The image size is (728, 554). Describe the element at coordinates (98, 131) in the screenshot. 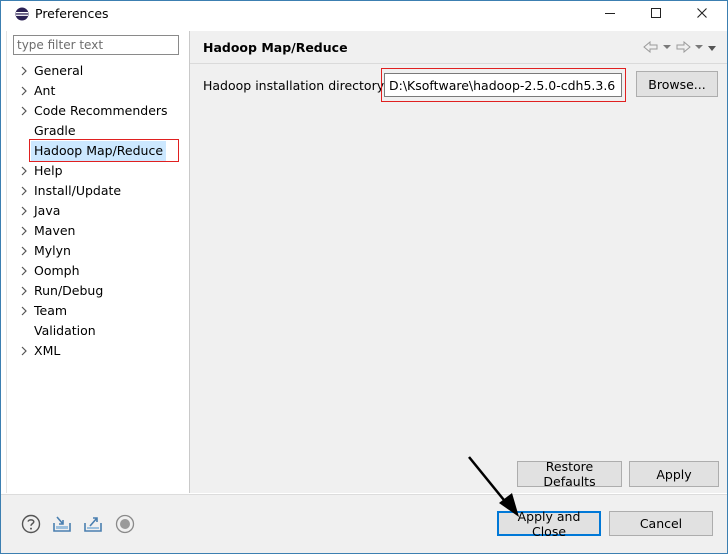

I see `tree-item: Gradle` at that location.